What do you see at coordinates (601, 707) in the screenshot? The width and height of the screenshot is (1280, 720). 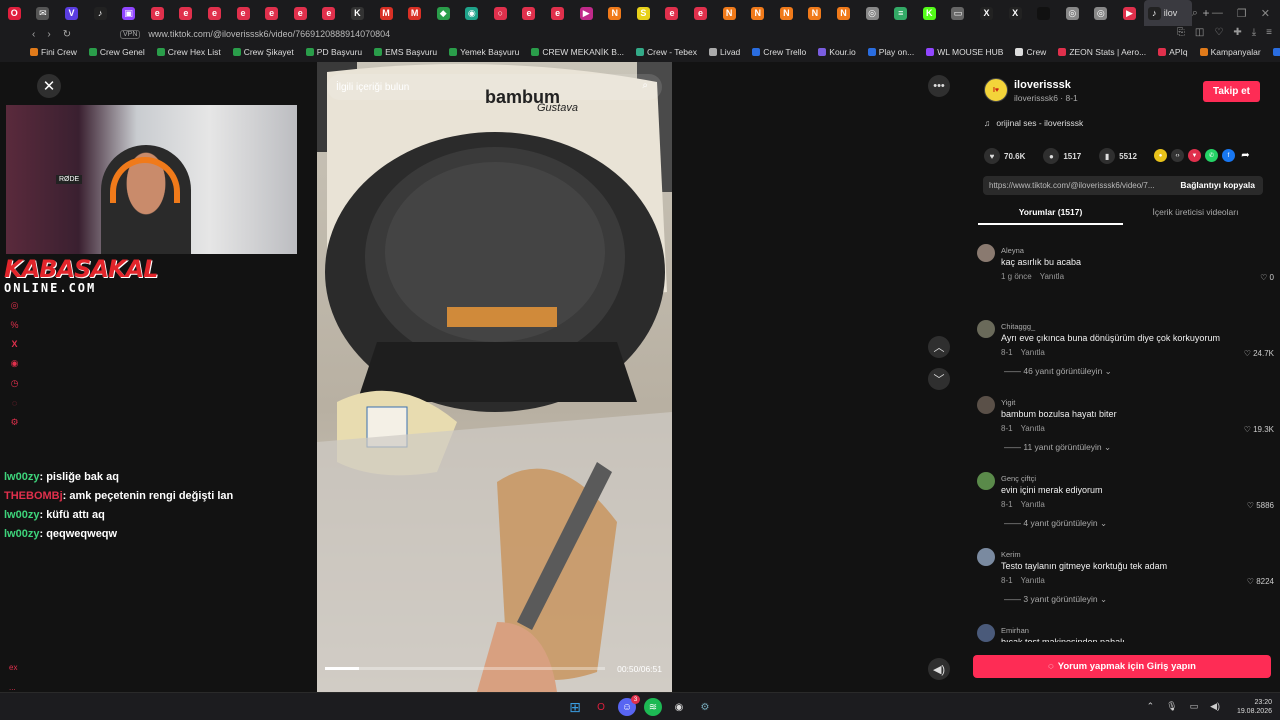 I see `opera-taskbar-icon: O` at bounding box center [601, 707].